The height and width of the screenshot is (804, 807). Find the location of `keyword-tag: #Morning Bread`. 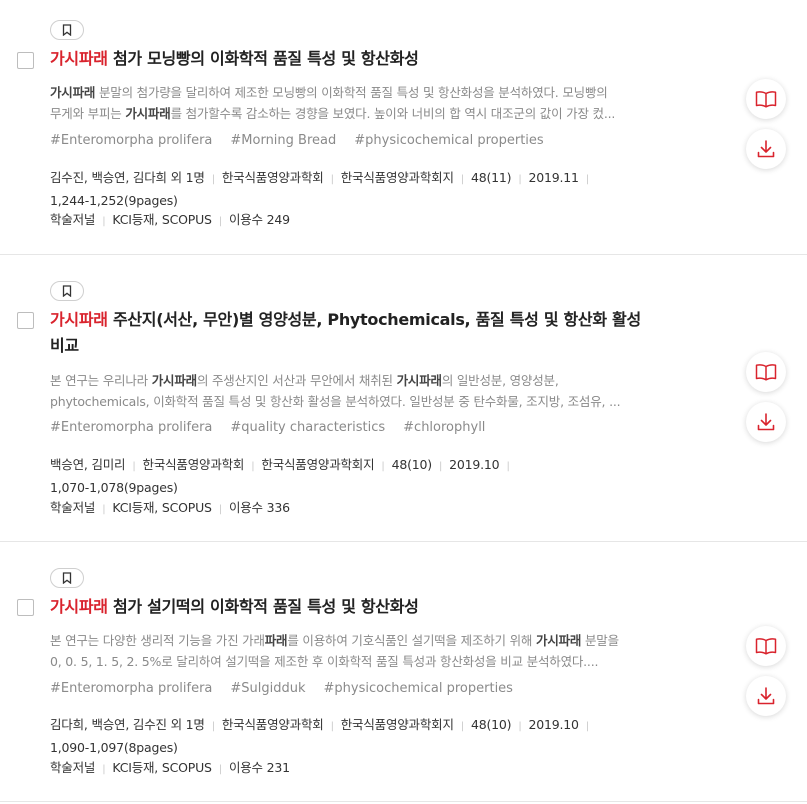

keyword-tag: #Morning Bread is located at coordinates (283, 141).